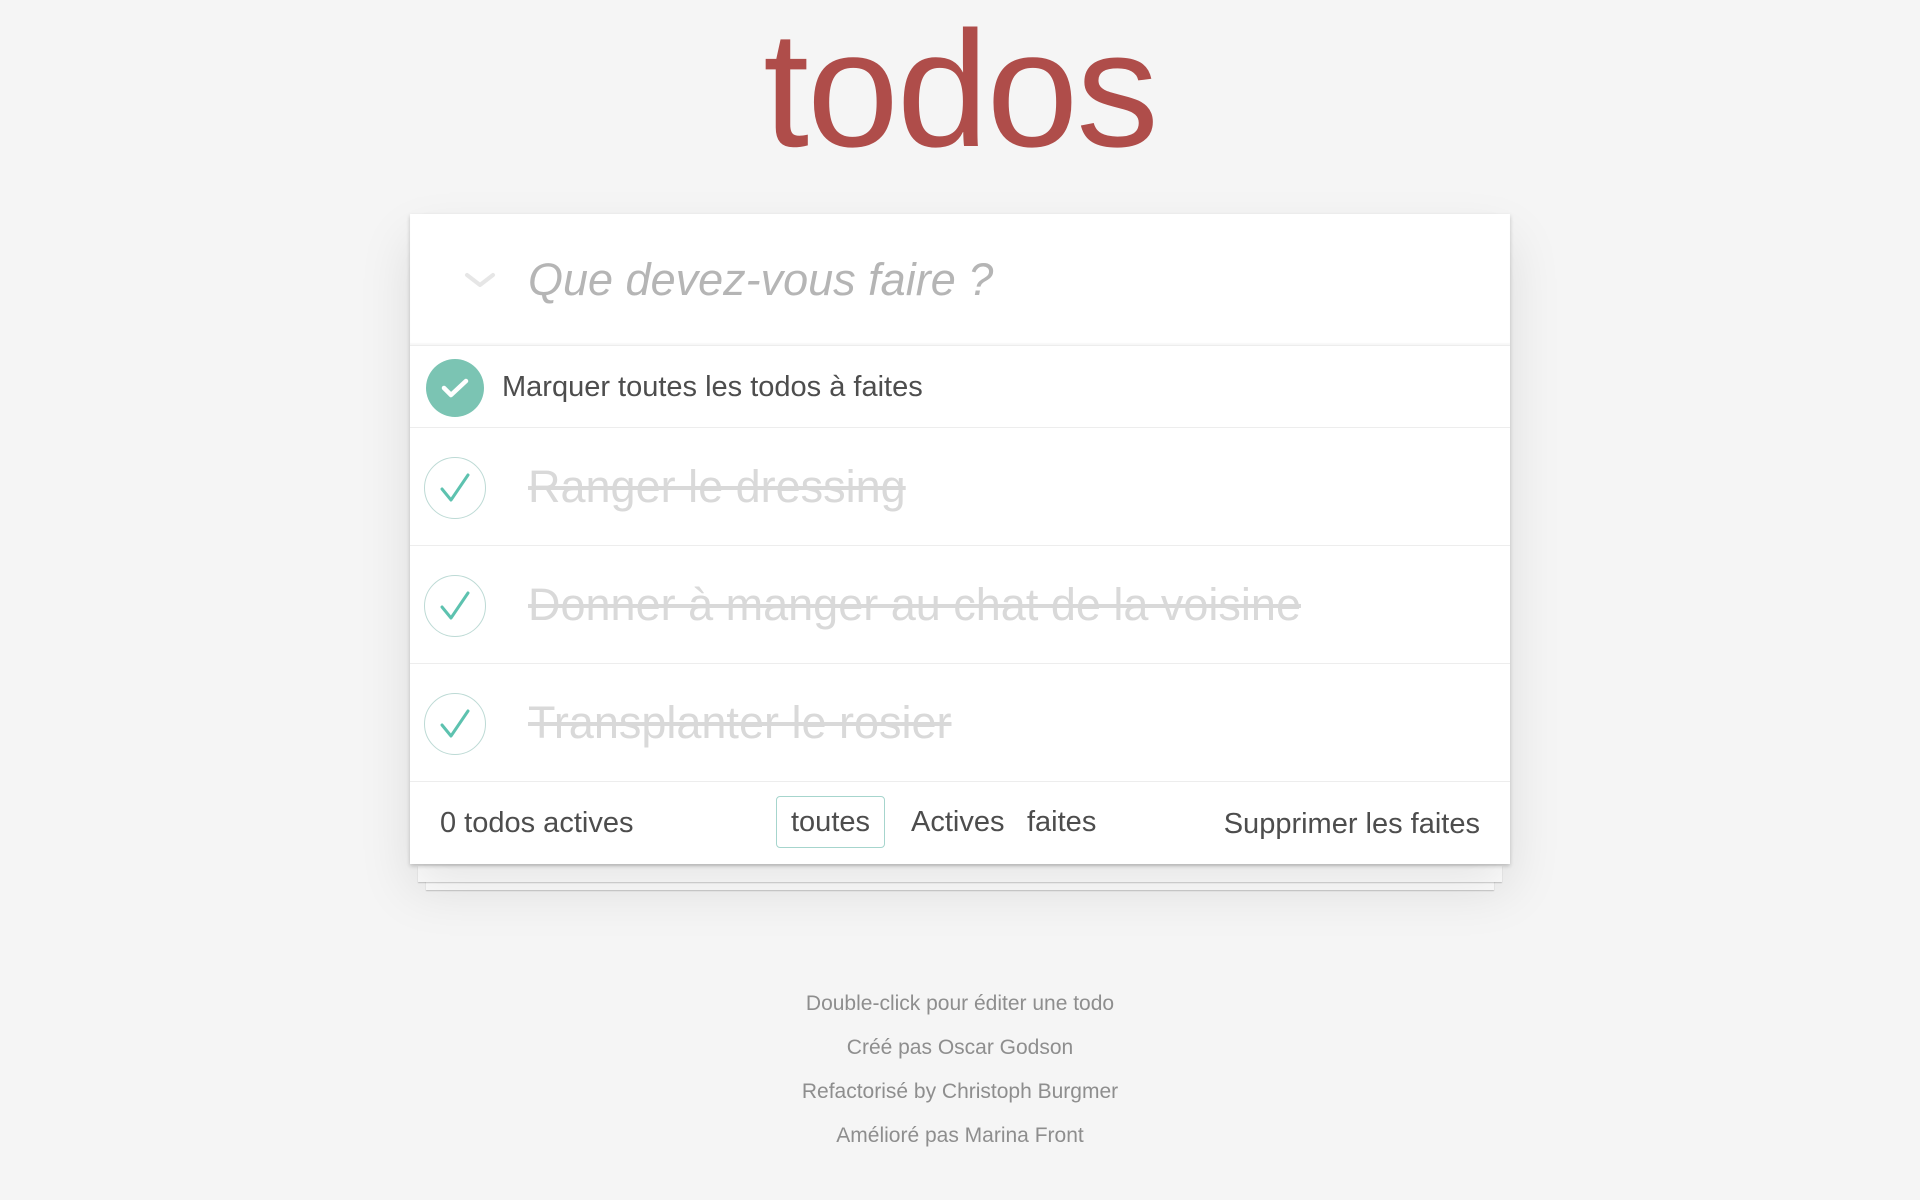  What do you see at coordinates (712, 387) in the screenshot?
I see `mark-all-label: Marquer toutes les todos à faites` at bounding box center [712, 387].